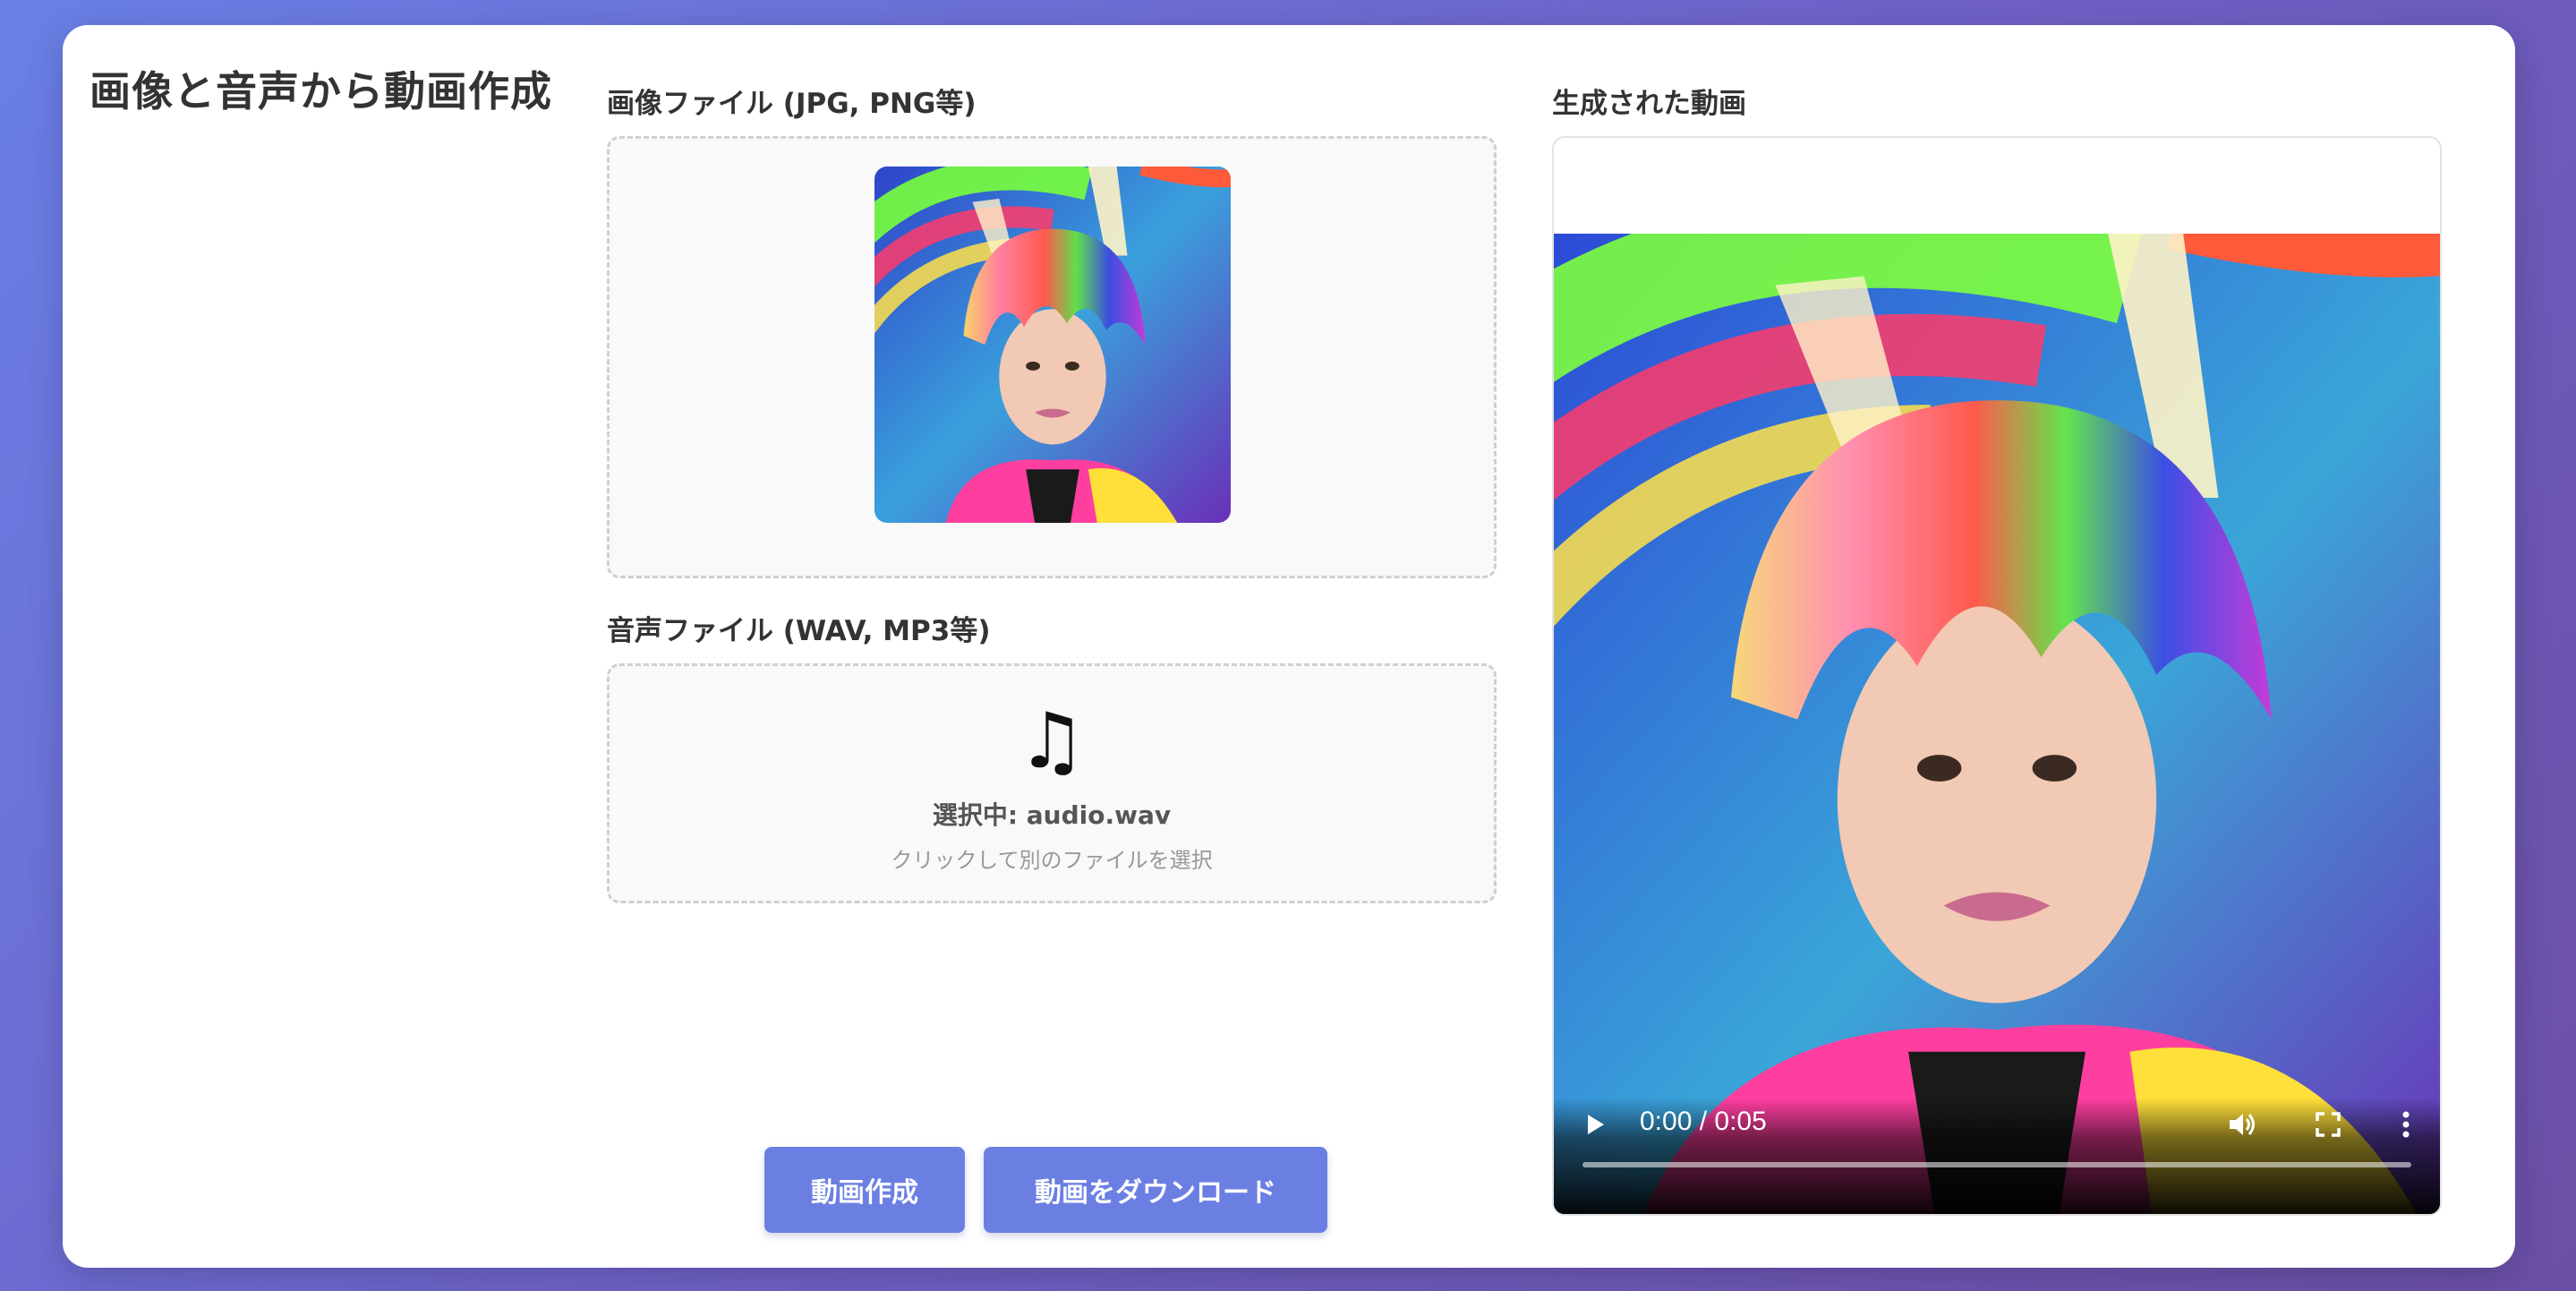 This screenshot has width=2576, height=1291. What do you see at coordinates (1997, 1156) in the screenshot?
I see `video-controls: 0:00 / 0:05` at bounding box center [1997, 1156].